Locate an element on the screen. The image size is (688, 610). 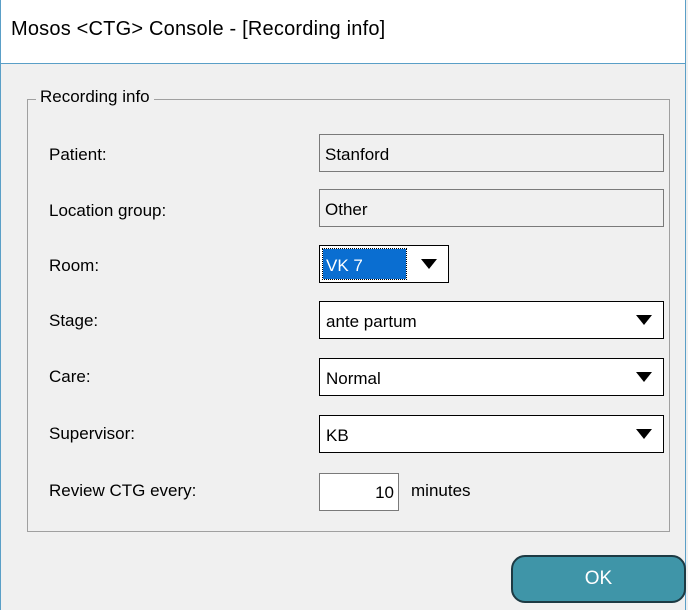
care-dropdown: Normal is located at coordinates (491, 377).